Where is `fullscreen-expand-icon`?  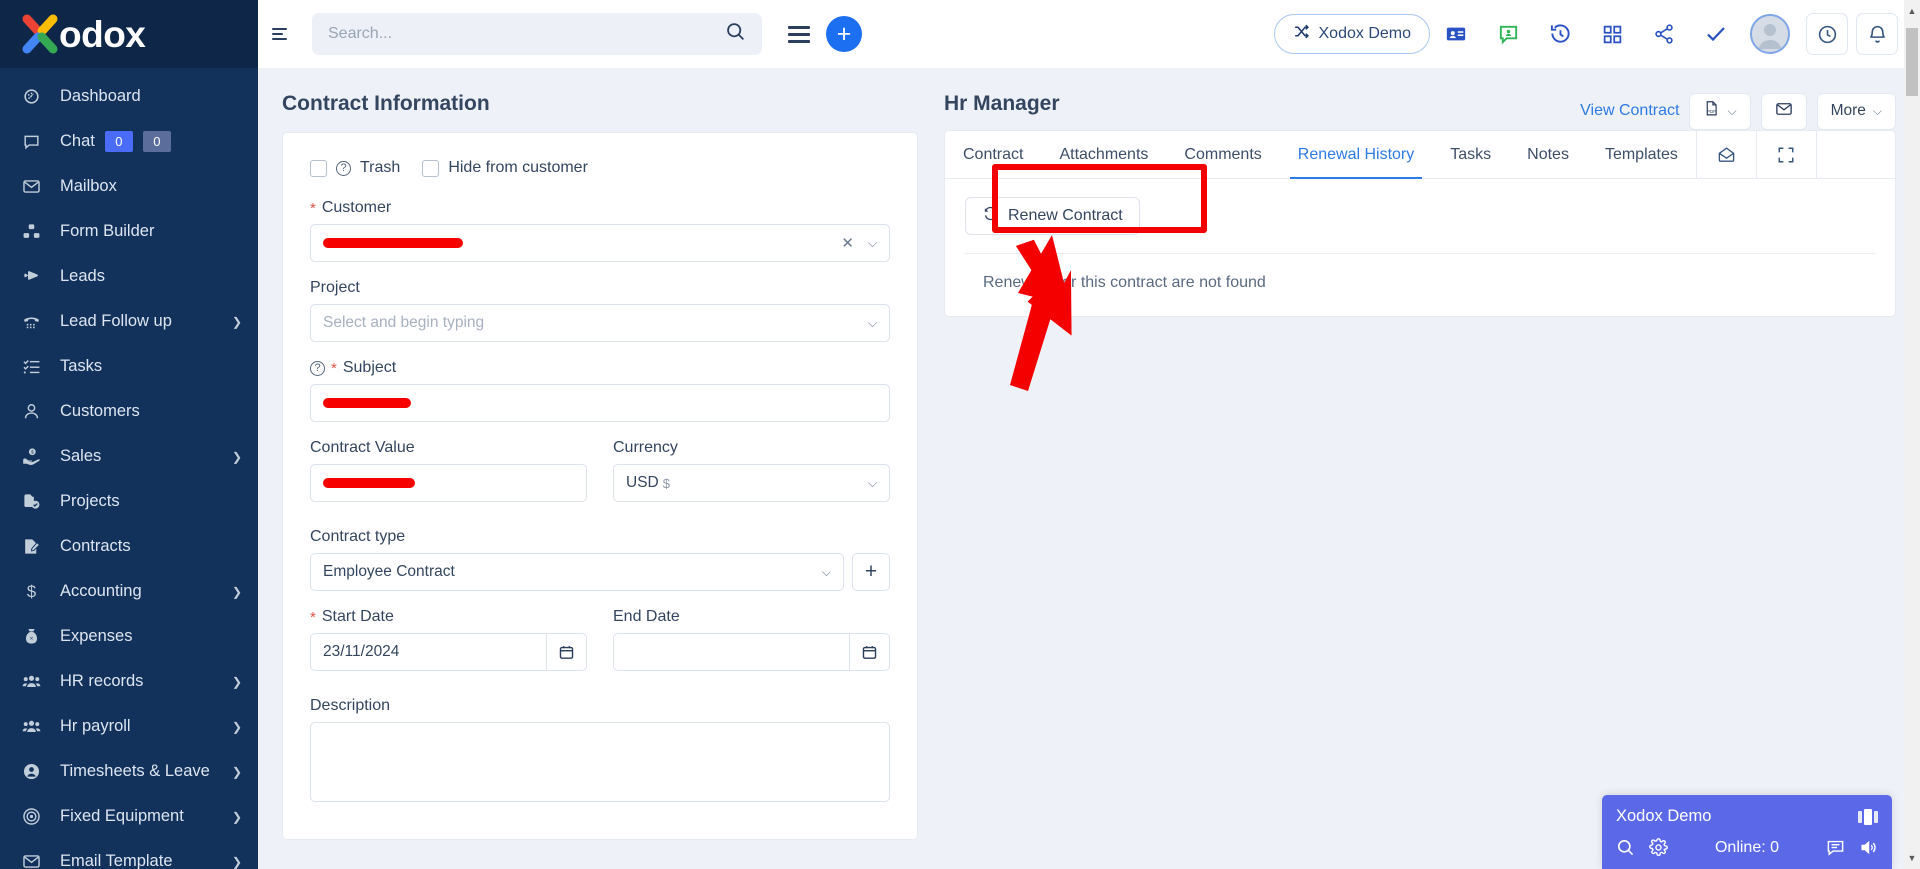
fullscreen-expand-icon is located at coordinates (1785, 154).